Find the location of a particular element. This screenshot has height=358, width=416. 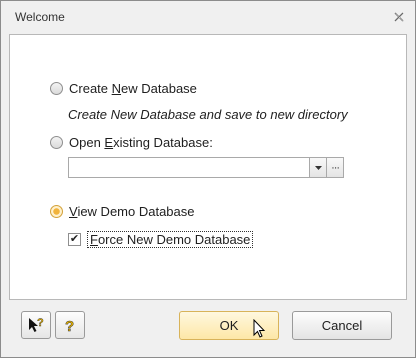

open-existing-option: Open Existing Database: is located at coordinates (131, 142).